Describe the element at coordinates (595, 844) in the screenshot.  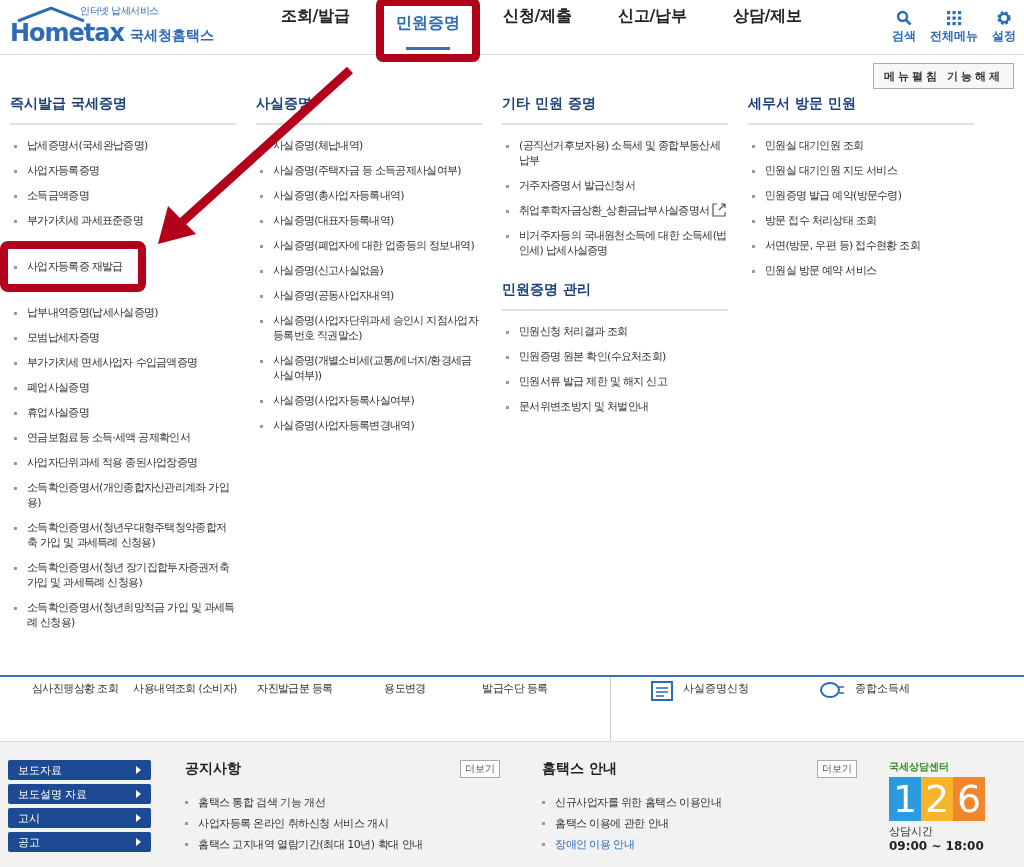
I see `notice-link: 장애인 이용 안내` at that location.